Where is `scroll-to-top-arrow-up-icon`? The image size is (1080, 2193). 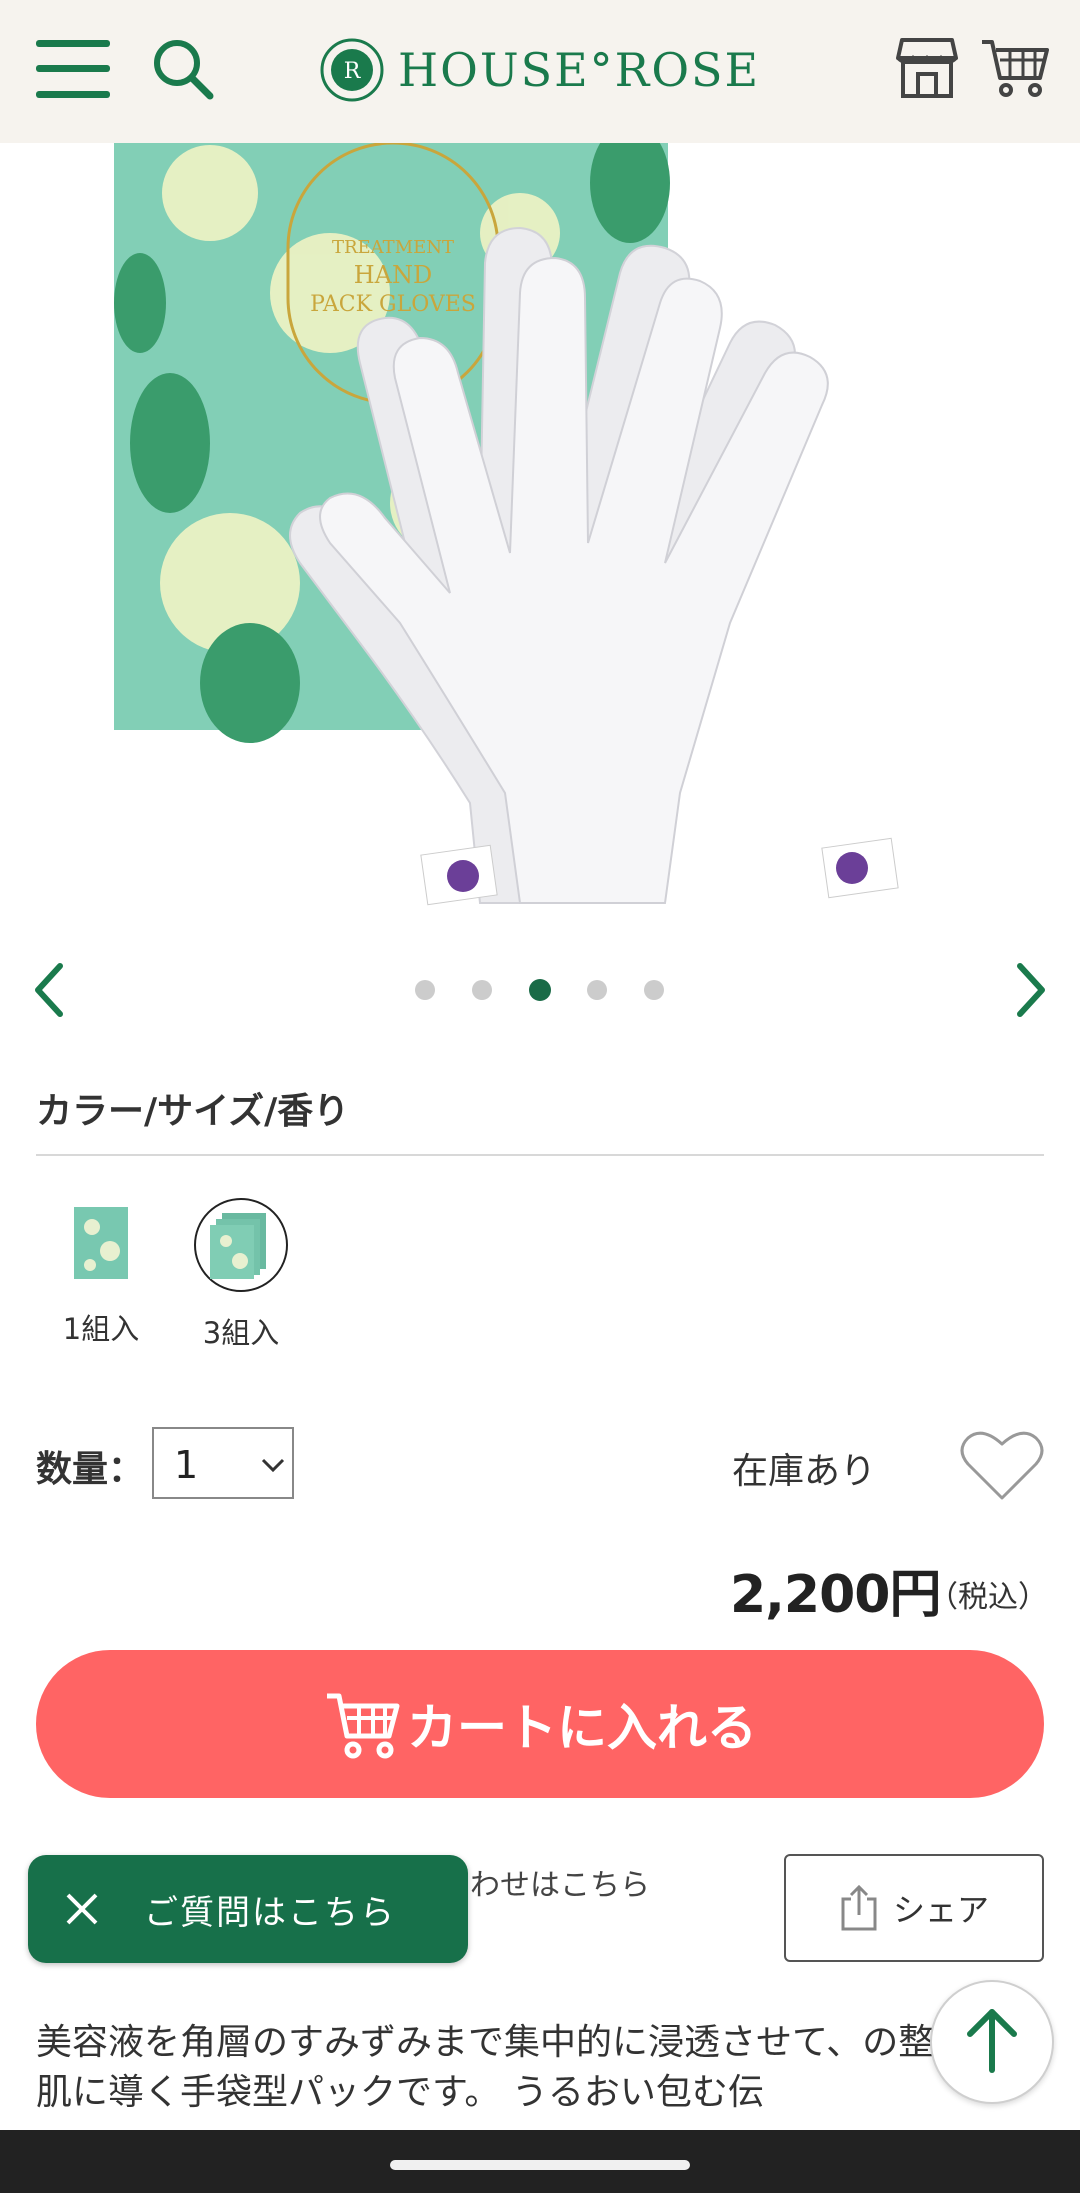 scroll-to-top-arrow-up-icon is located at coordinates (992, 2042).